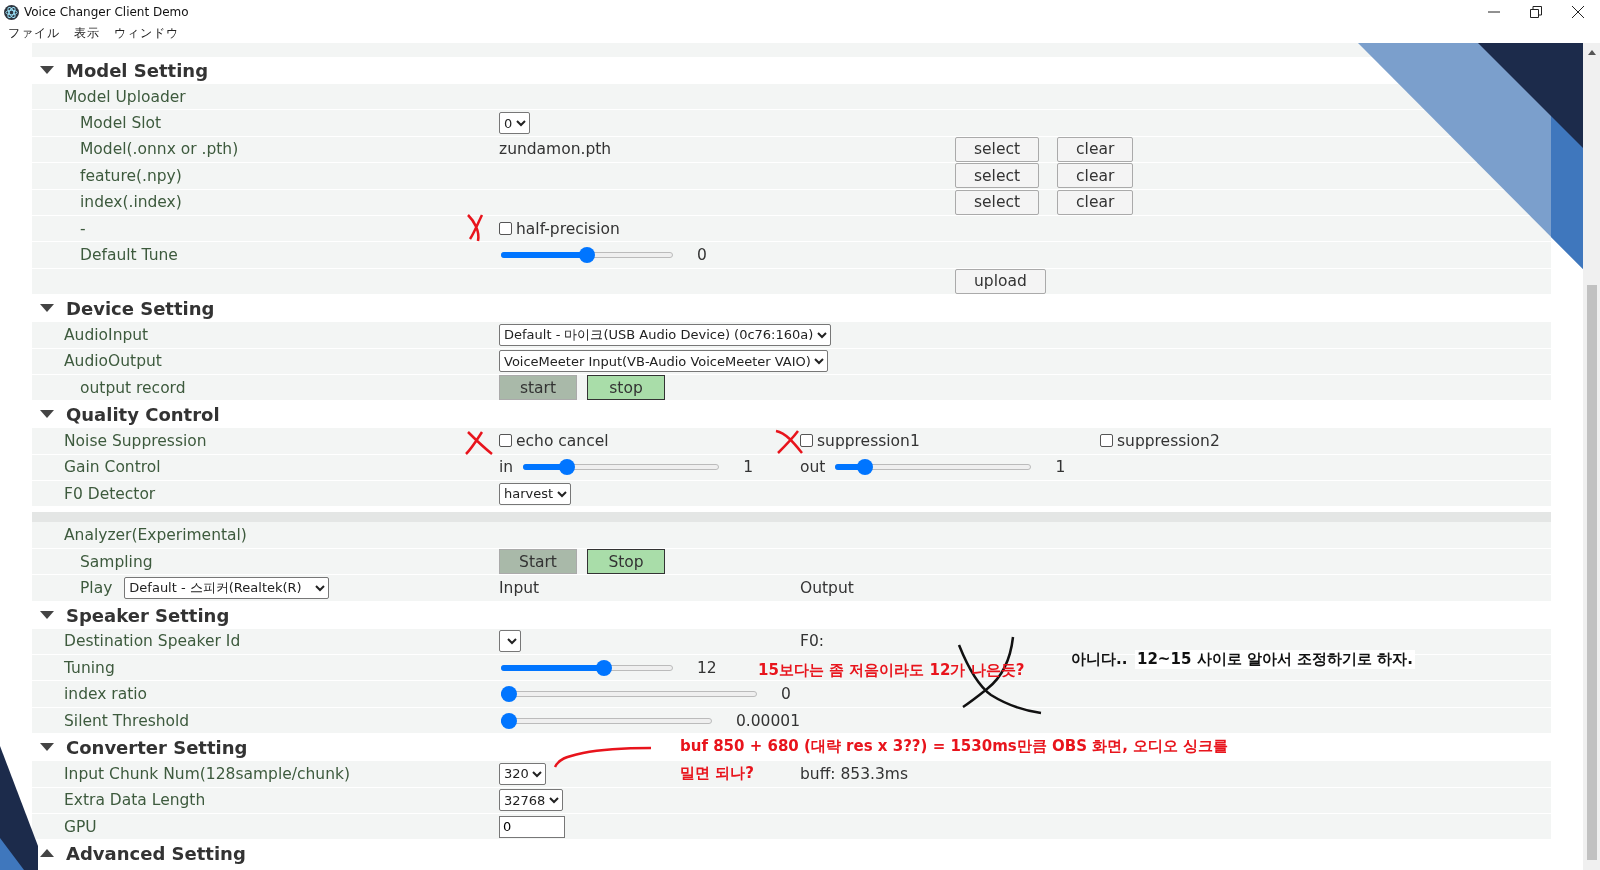 This screenshot has height=870, width=1600. What do you see at coordinates (535, 493) in the screenshot?
I see `dropdown: harvest` at bounding box center [535, 493].